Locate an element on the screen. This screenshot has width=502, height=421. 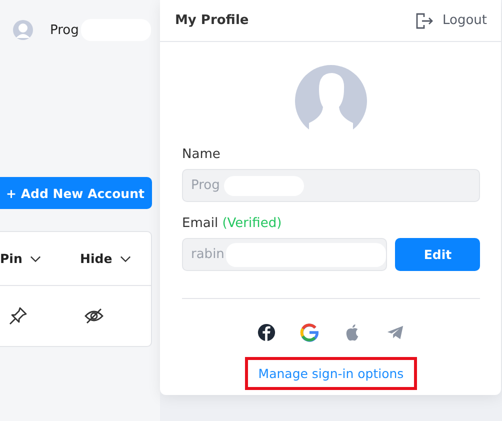
google-icon is located at coordinates (309, 332).